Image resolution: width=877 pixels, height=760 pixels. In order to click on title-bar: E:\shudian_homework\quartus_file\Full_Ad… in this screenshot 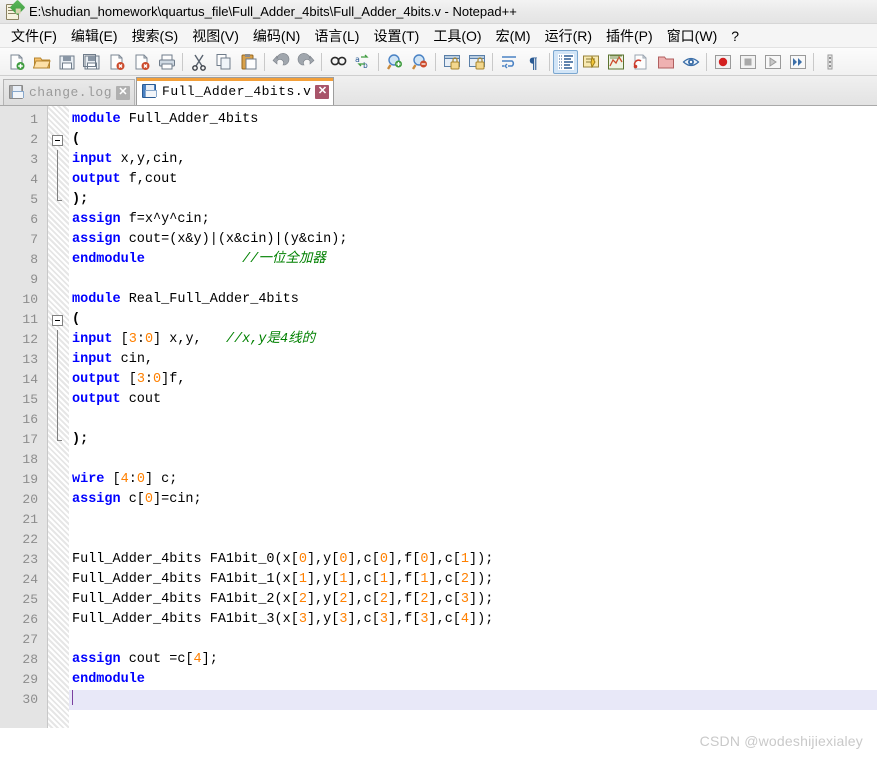, I will do `click(438, 12)`.